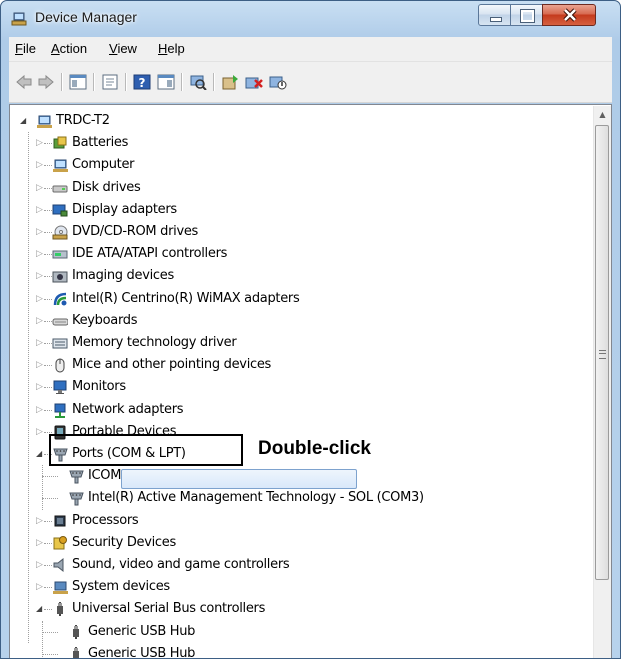  I want to click on action-pane-icon, so click(166, 82).